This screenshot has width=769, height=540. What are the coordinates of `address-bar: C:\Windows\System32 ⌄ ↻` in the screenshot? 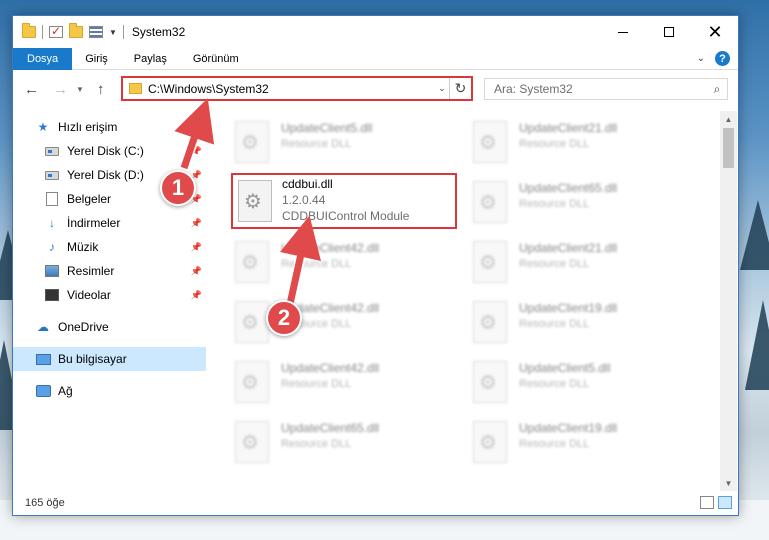 It's located at (297, 88).